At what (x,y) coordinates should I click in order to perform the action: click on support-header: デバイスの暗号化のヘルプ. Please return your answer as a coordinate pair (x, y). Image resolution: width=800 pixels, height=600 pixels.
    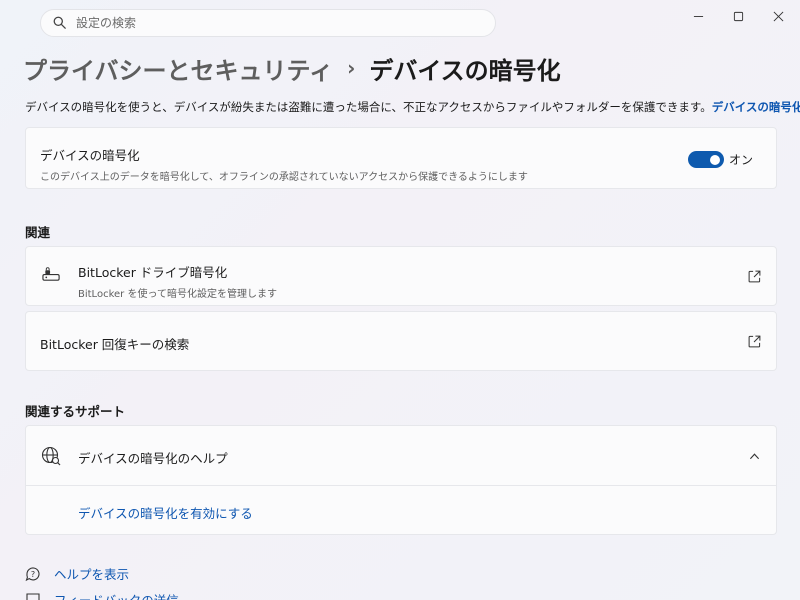
    Looking at the image, I should click on (401, 456).